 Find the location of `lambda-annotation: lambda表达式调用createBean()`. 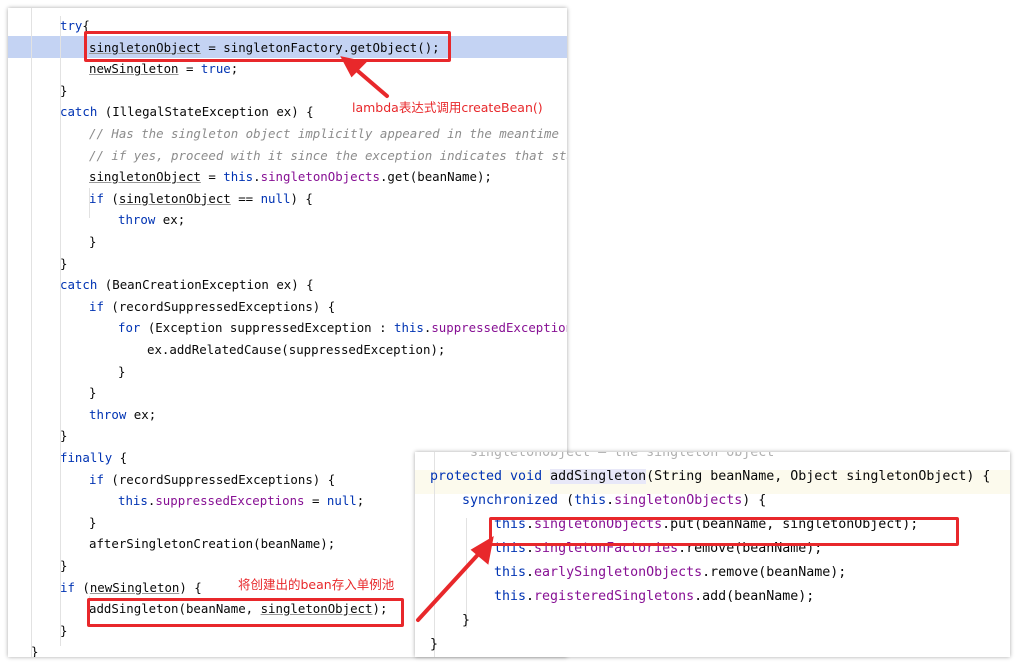

lambda-annotation: lambda表达式调用createBean() is located at coordinates (447, 107).